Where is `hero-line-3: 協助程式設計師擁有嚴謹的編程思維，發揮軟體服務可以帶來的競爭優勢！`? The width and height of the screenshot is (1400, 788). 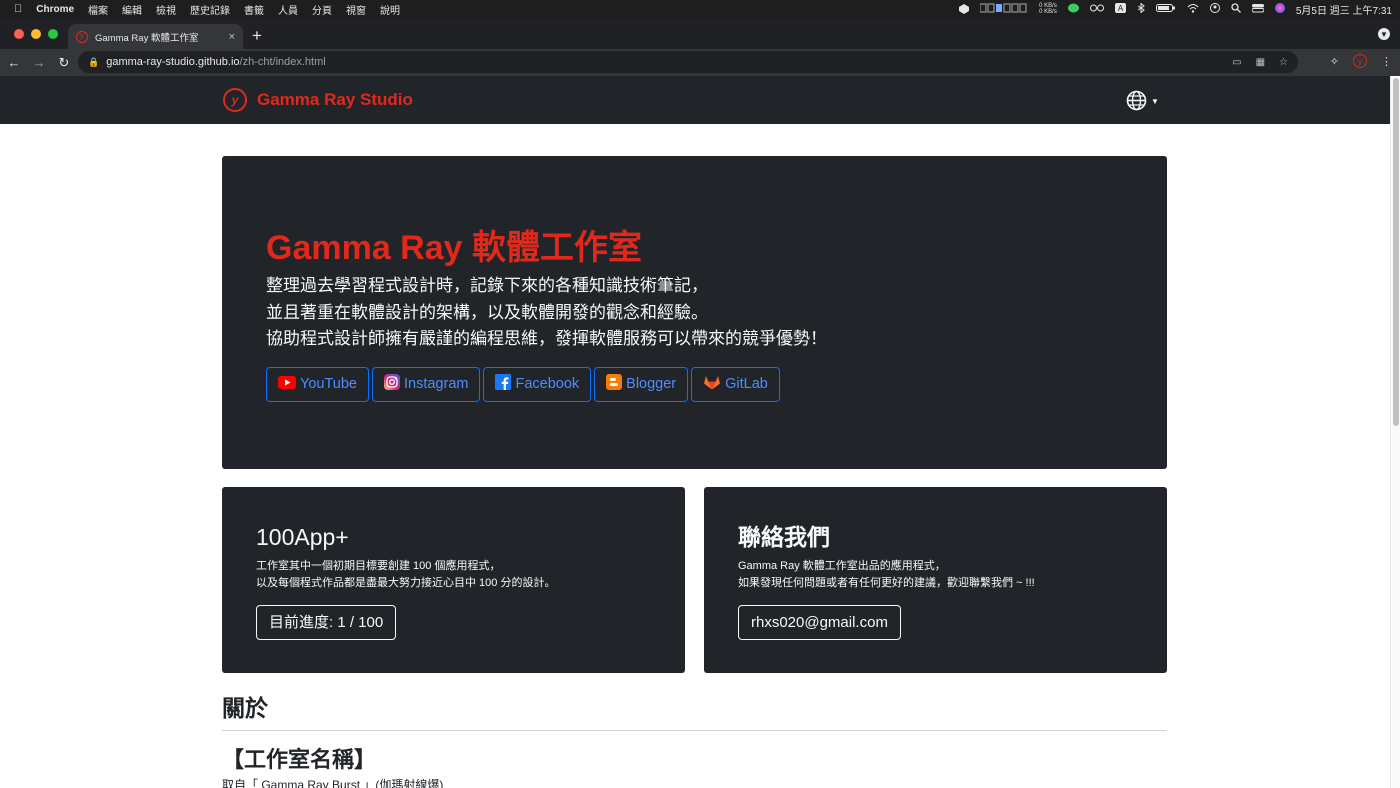
hero-line-3: 協助程式設計師擁有嚴謹的編程思維，發揮軟體服務可以帶來的競爭優勢！ is located at coordinates (546, 338).